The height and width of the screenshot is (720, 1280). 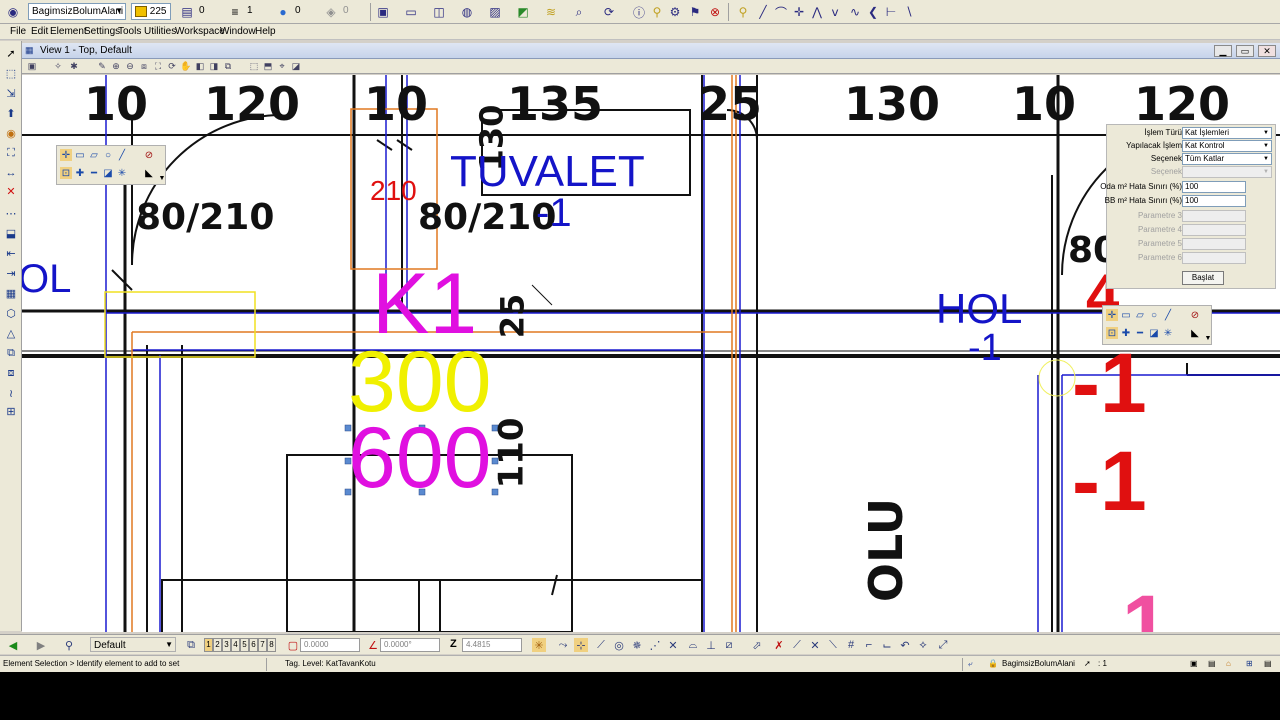 I want to click on snap-intersection-icon: ✕, so click(x=673, y=645).